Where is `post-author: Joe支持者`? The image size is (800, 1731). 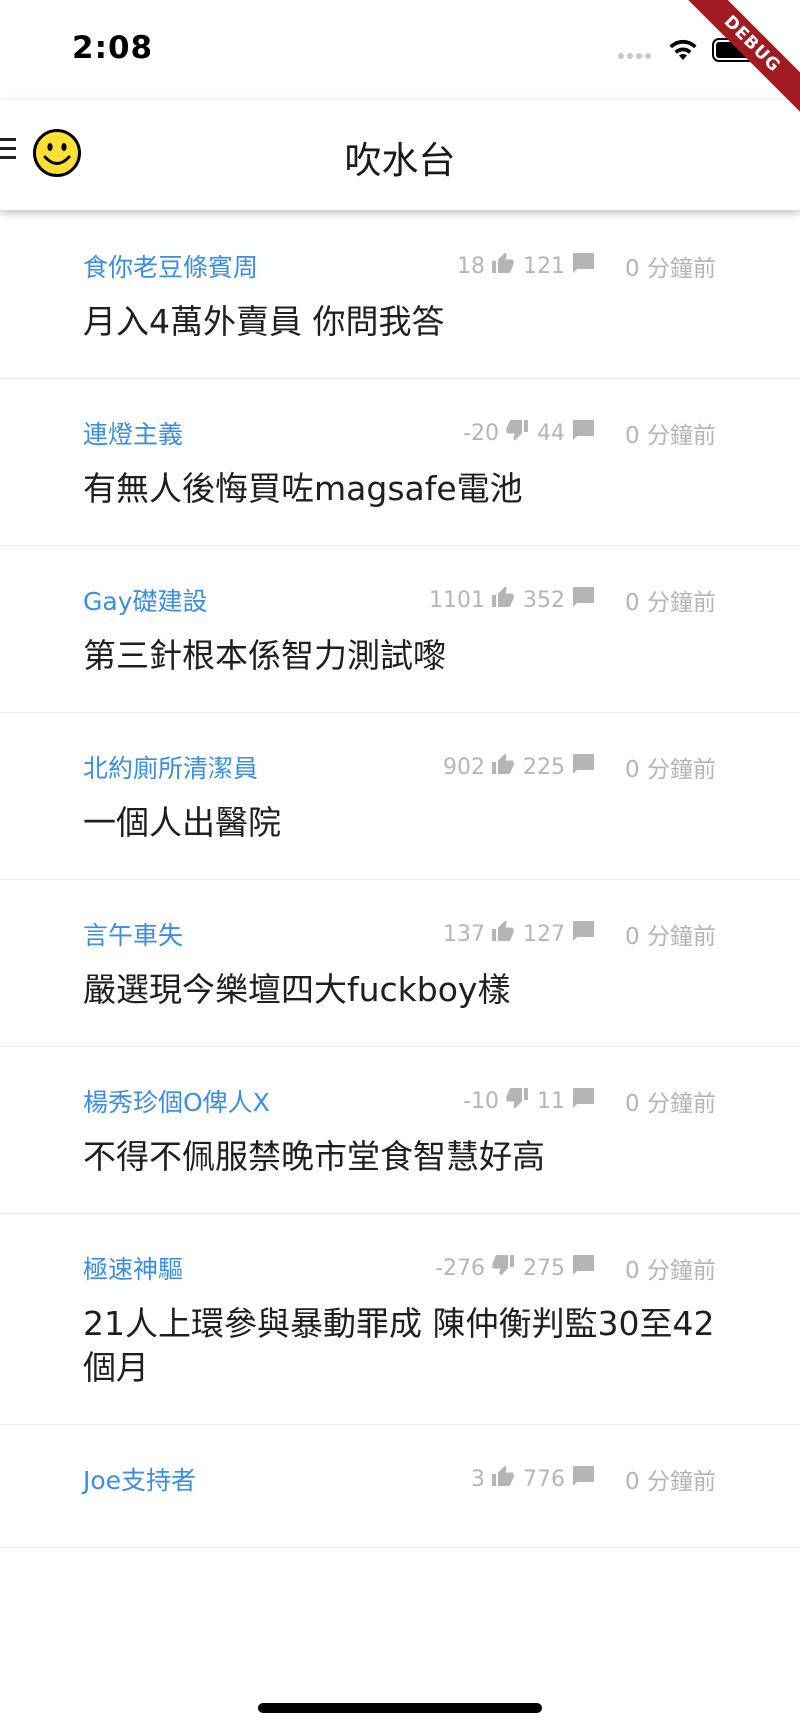
post-author: Joe支持者 is located at coordinates (139, 1479).